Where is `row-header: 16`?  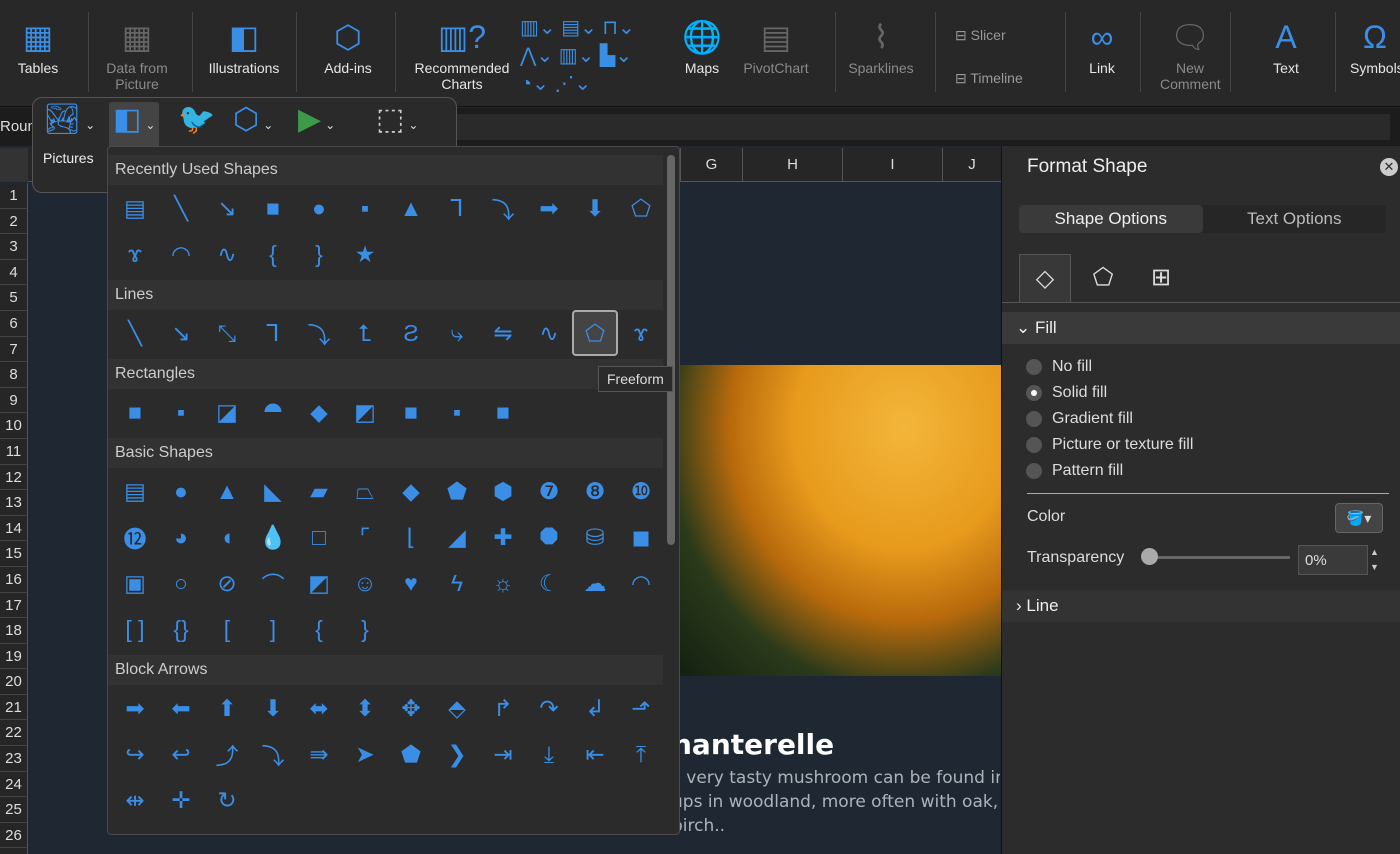 row-header: 16 is located at coordinates (13, 580).